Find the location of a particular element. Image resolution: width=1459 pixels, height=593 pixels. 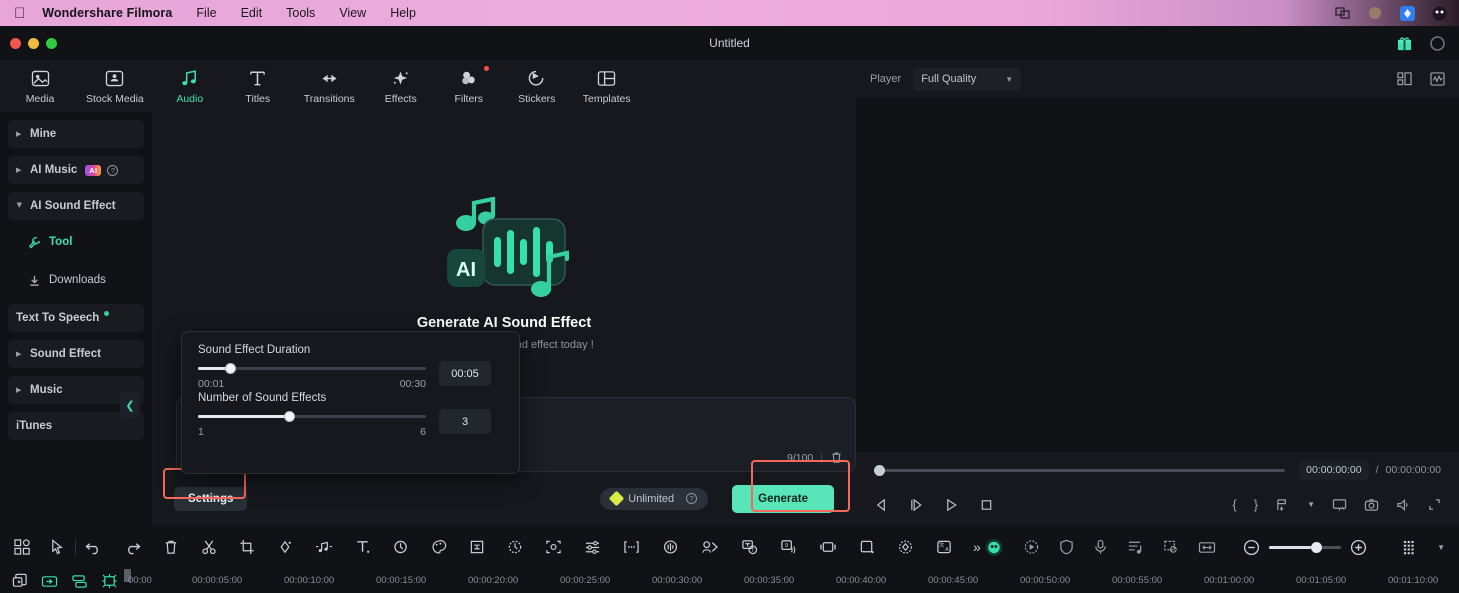

delete-icon is located at coordinates (171, 547).